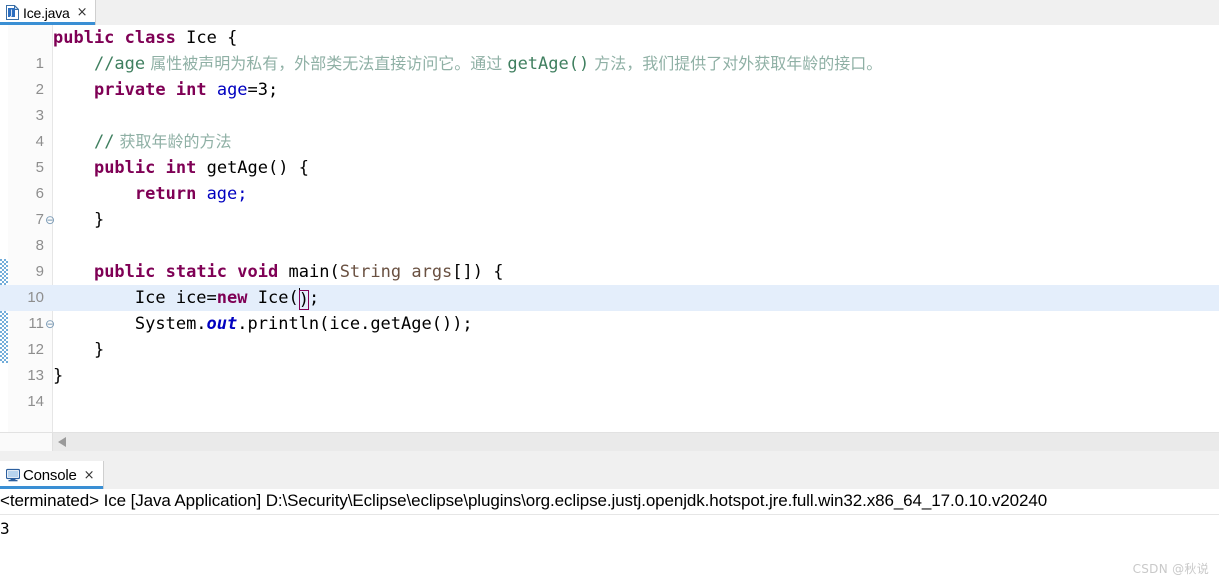 This screenshot has width=1219, height=582. I want to click on comment-cjk-part1: 属性被声明为私有，外部类无法直接访问它。通过, so click(326, 63).